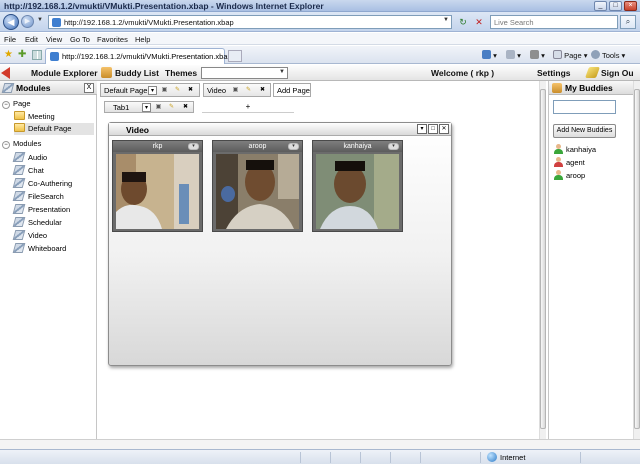  What do you see at coordinates (617, 73) in the screenshot?
I see `sign-out-button: Sign Ou` at bounding box center [617, 73].